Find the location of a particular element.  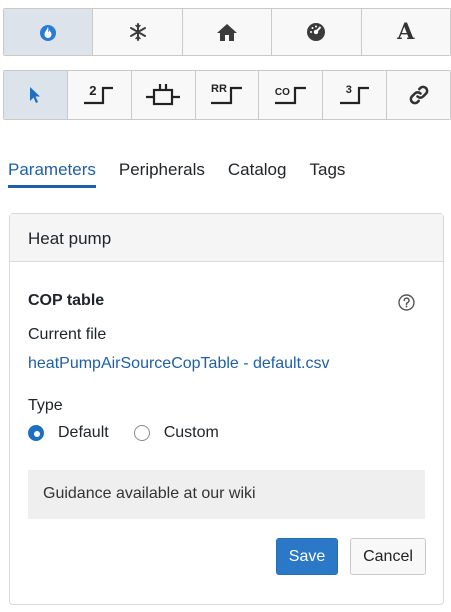

select-tool-button is located at coordinates (36, 95).